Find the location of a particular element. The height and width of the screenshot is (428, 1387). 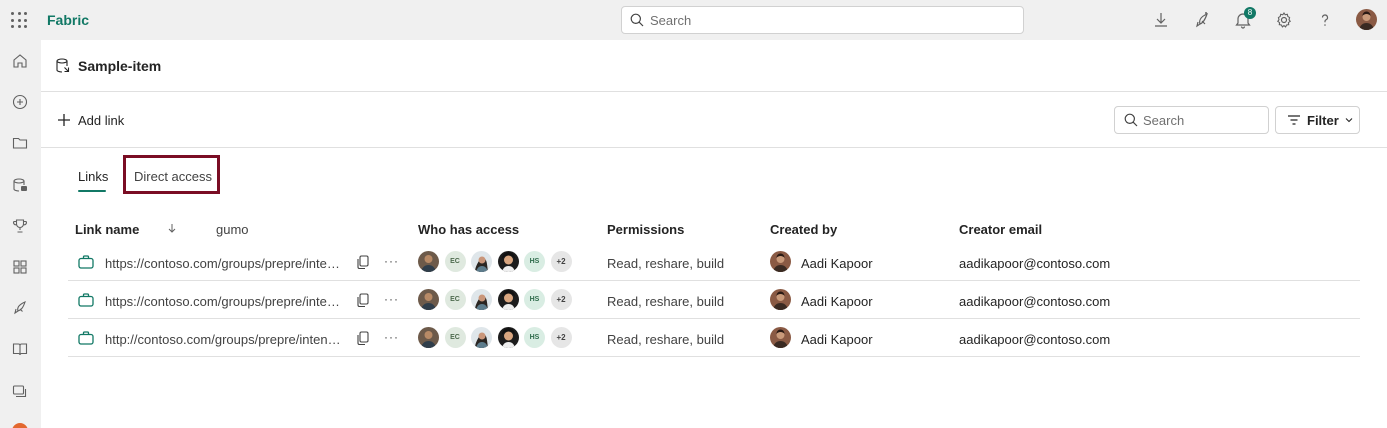

browse-icon is located at coordinates (20, 143).